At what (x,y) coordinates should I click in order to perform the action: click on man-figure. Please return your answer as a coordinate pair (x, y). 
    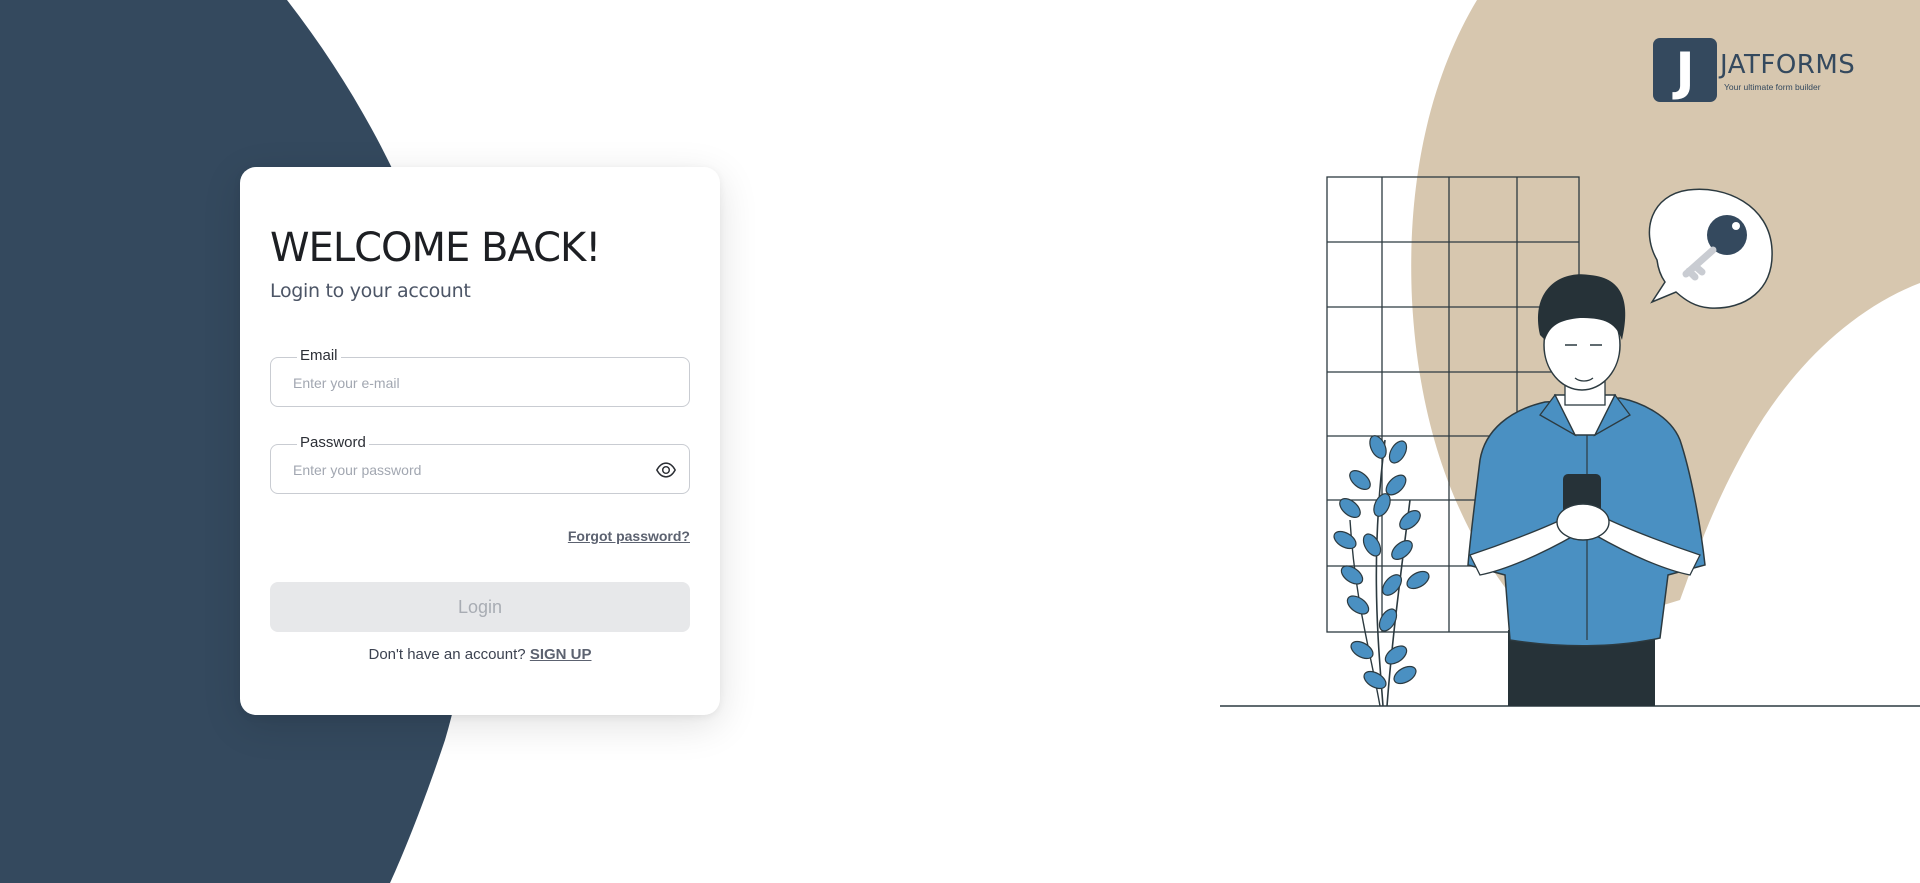
    Looking at the image, I should click on (1586, 490).